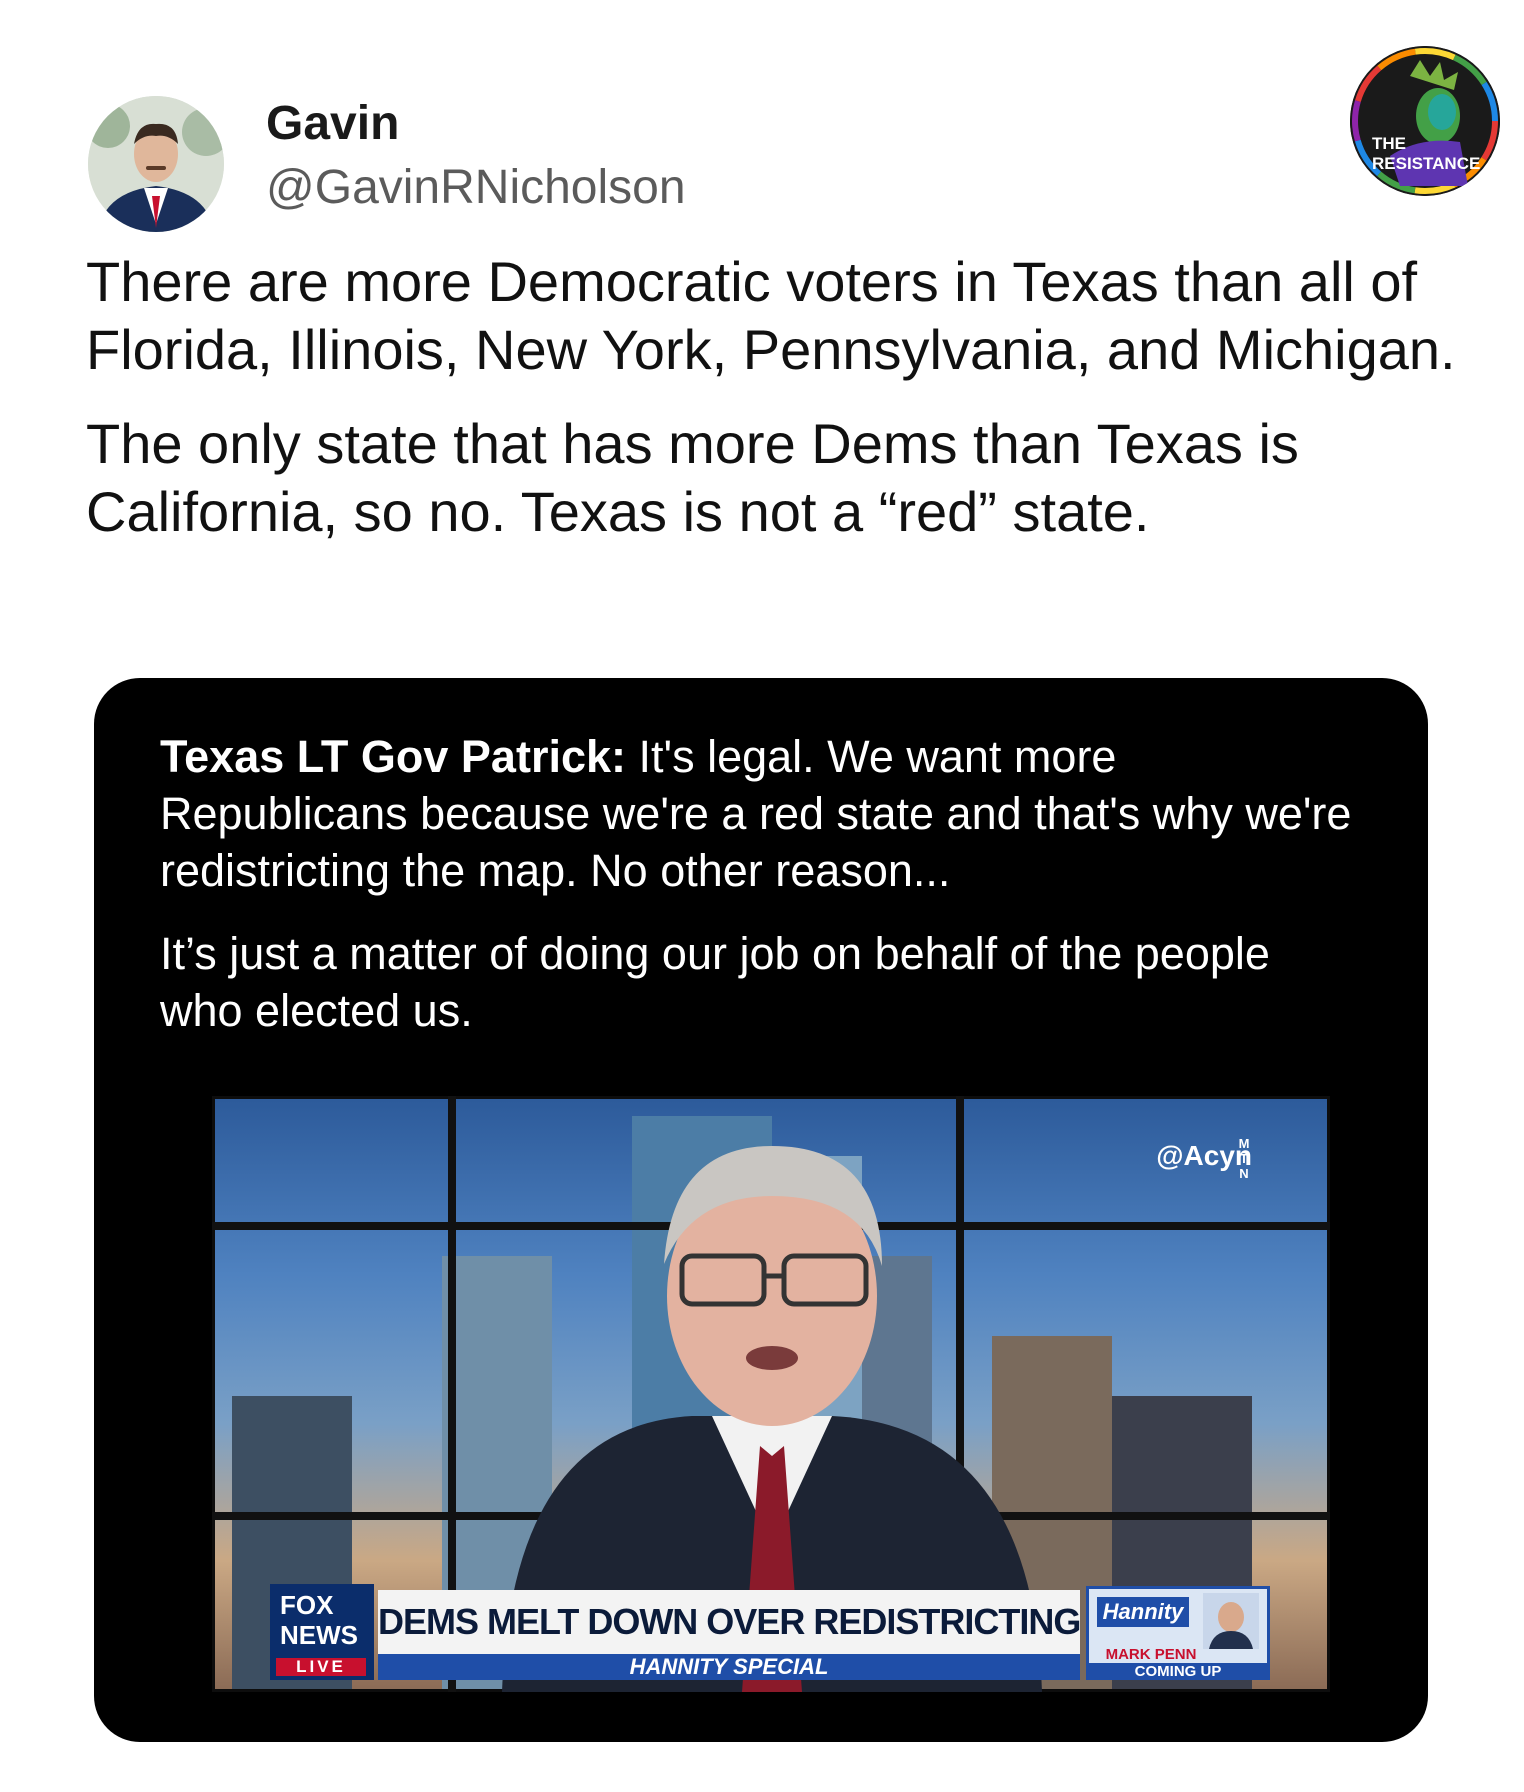 This screenshot has height=1792, width=1524. What do you see at coordinates (319, 1635) in the screenshot?
I see `network-logo-line: NEWS` at bounding box center [319, 1635].